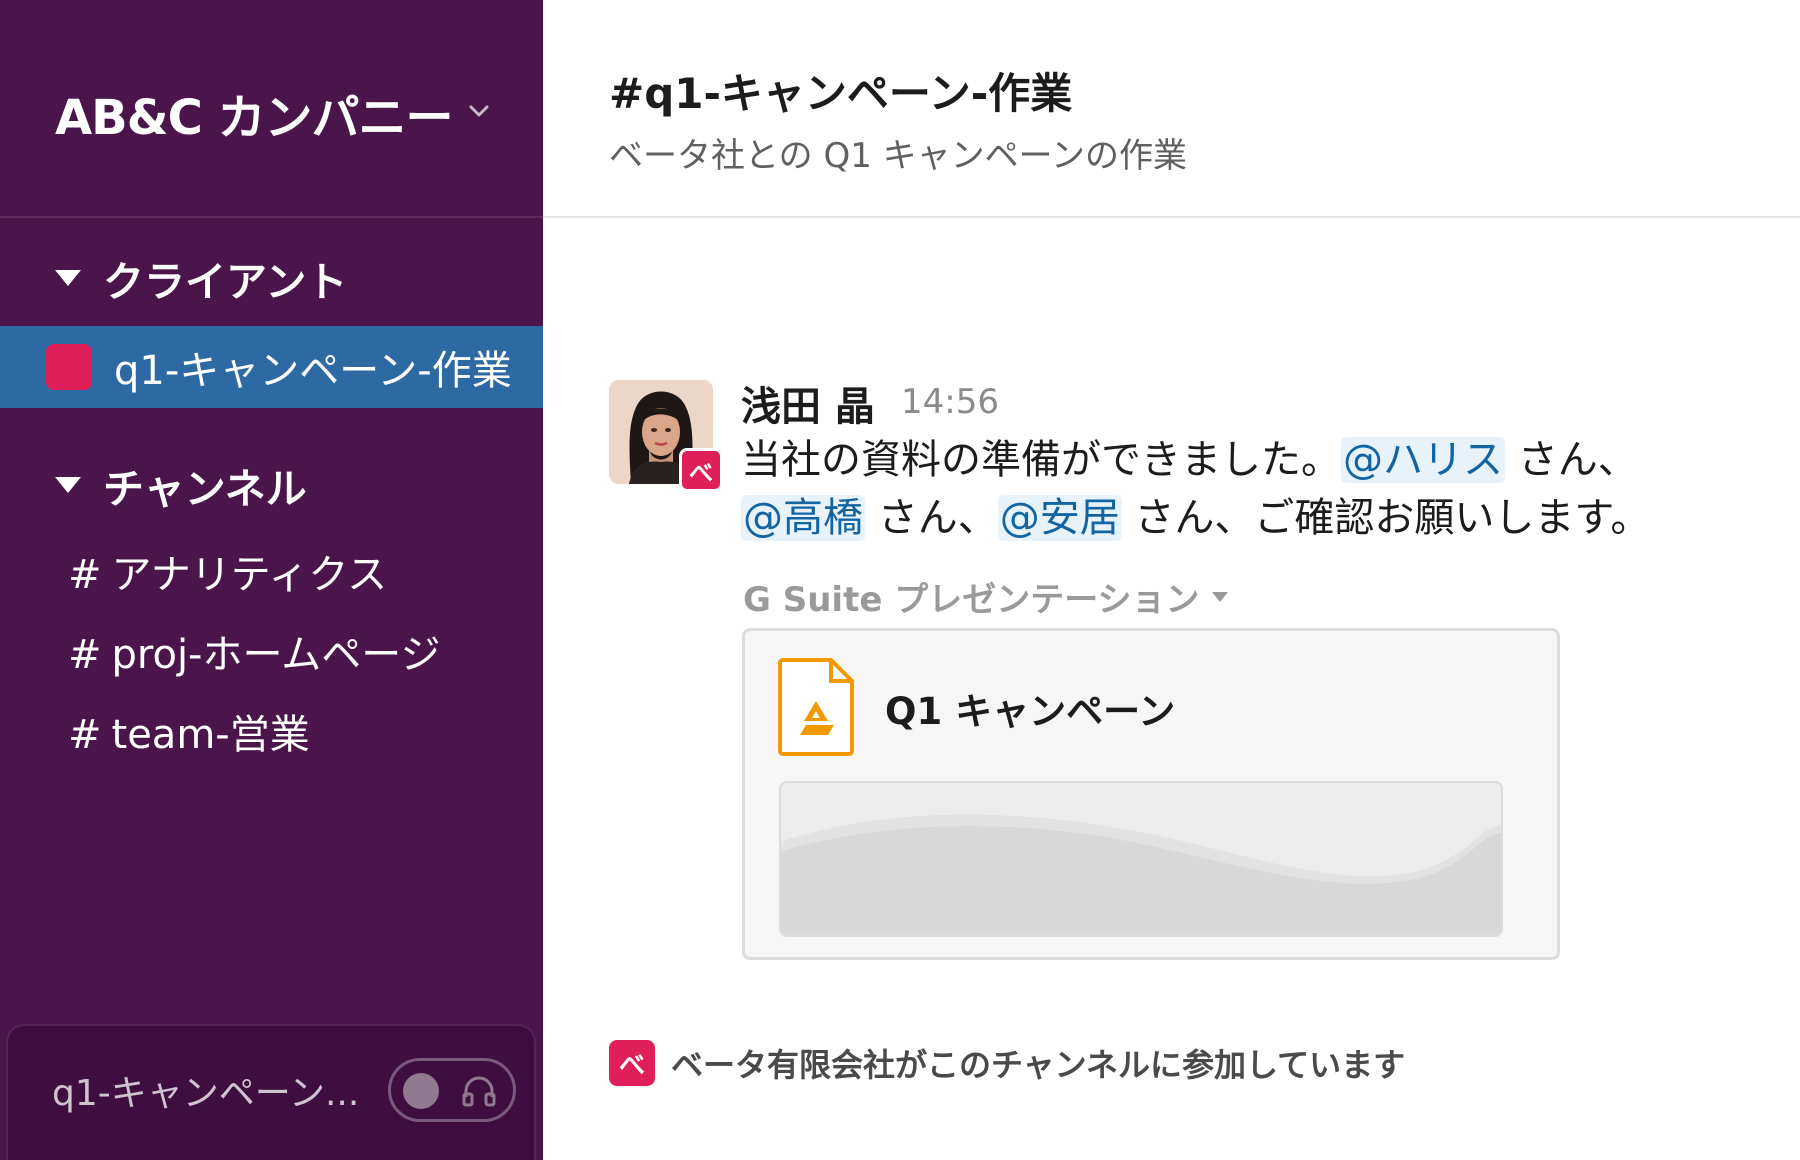 This screenshot has width=1800, height=1160. I want to click on sidebar-item-team-sales: # team-営業, so click(189, 731).